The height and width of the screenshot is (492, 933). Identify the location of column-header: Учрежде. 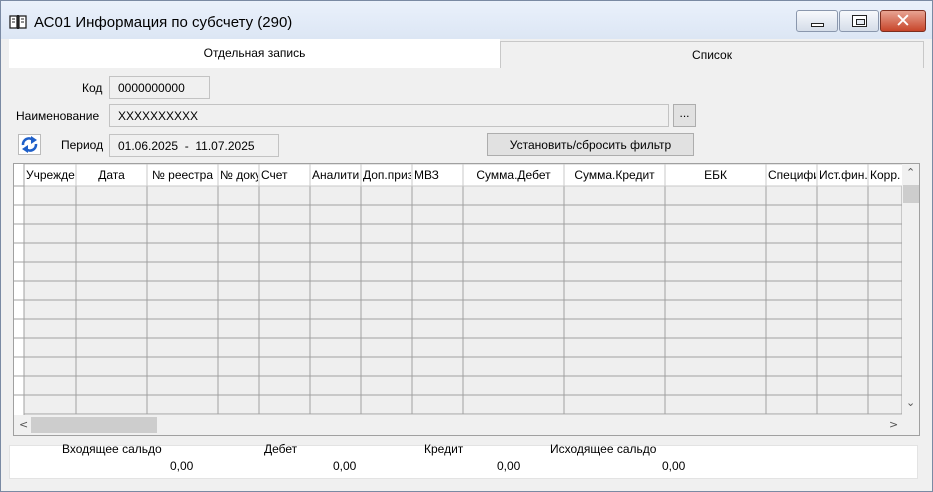
(50, 175).